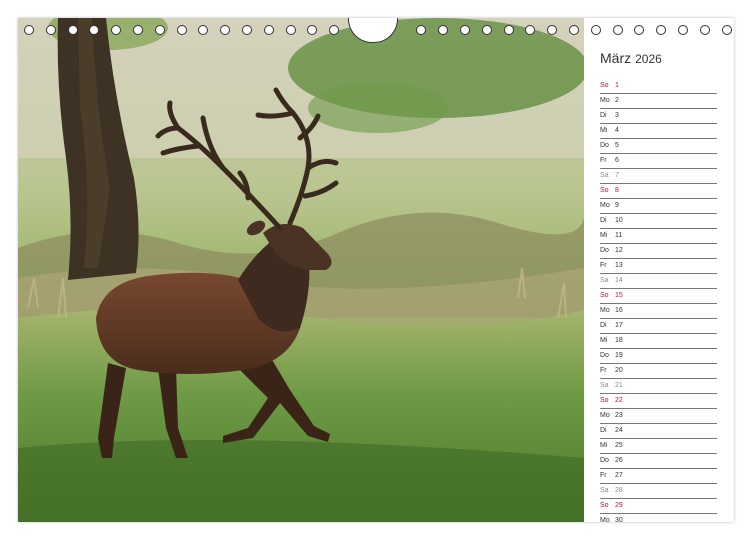 The width and height of the screenshot is (750, 540). Describe the element at coordinates (658, 251) in the screenshot. I see `day-row: Do 12` at that location.